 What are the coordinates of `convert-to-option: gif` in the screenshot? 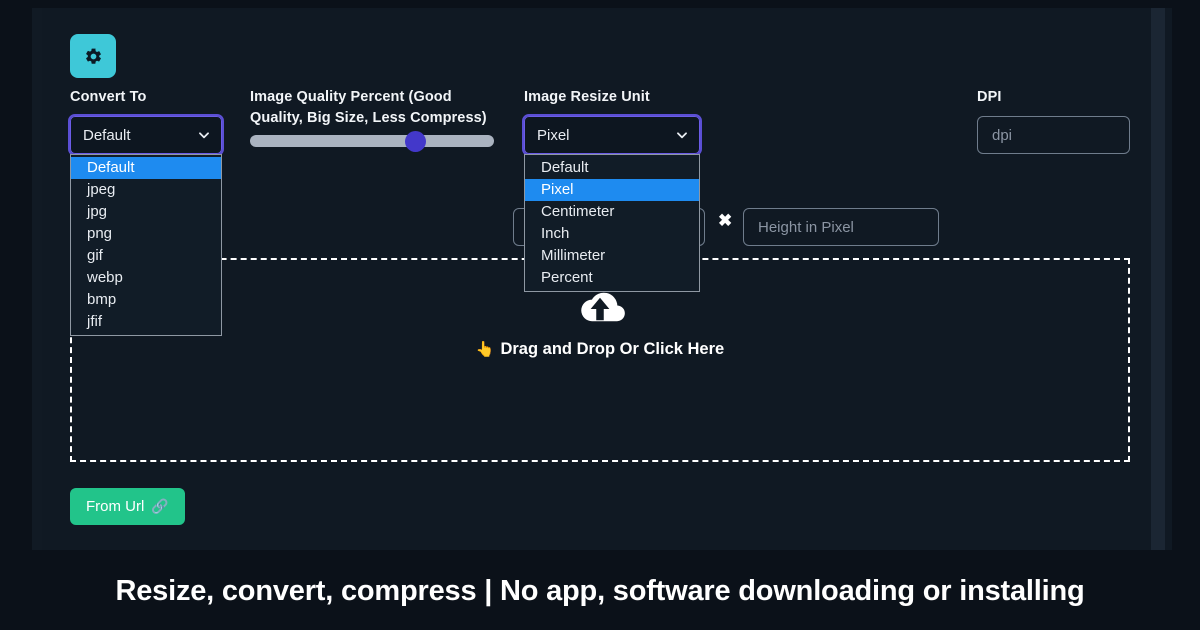 It's located at (146, 256).